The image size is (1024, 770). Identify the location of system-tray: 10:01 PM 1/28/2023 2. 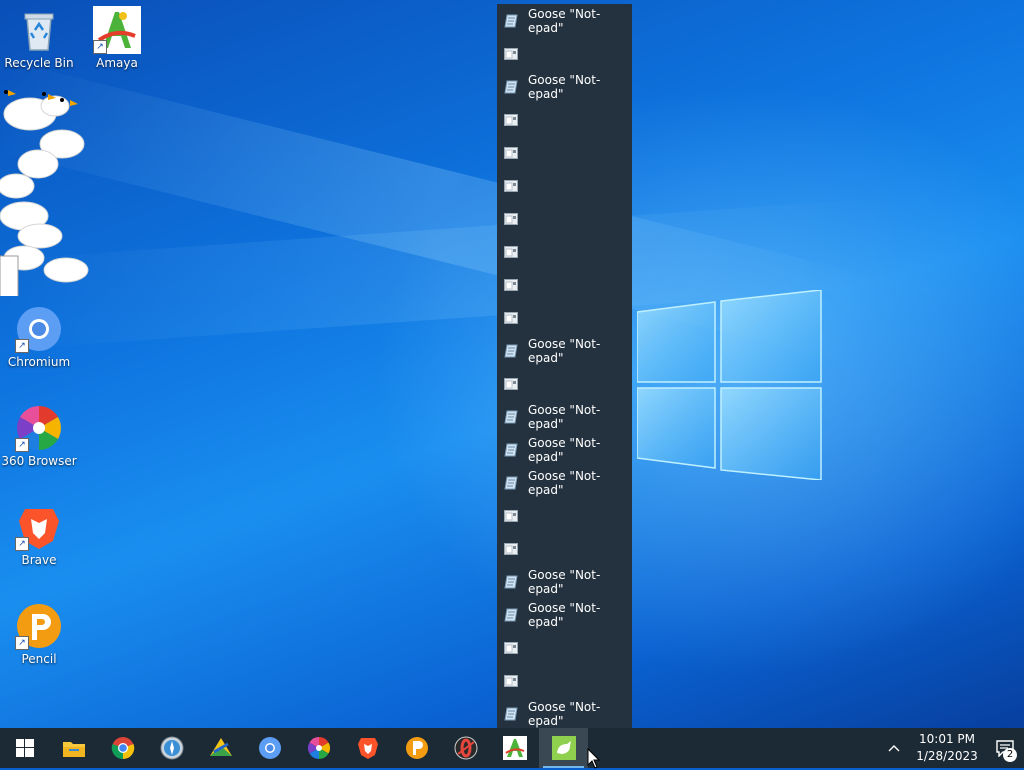
(952, 748).